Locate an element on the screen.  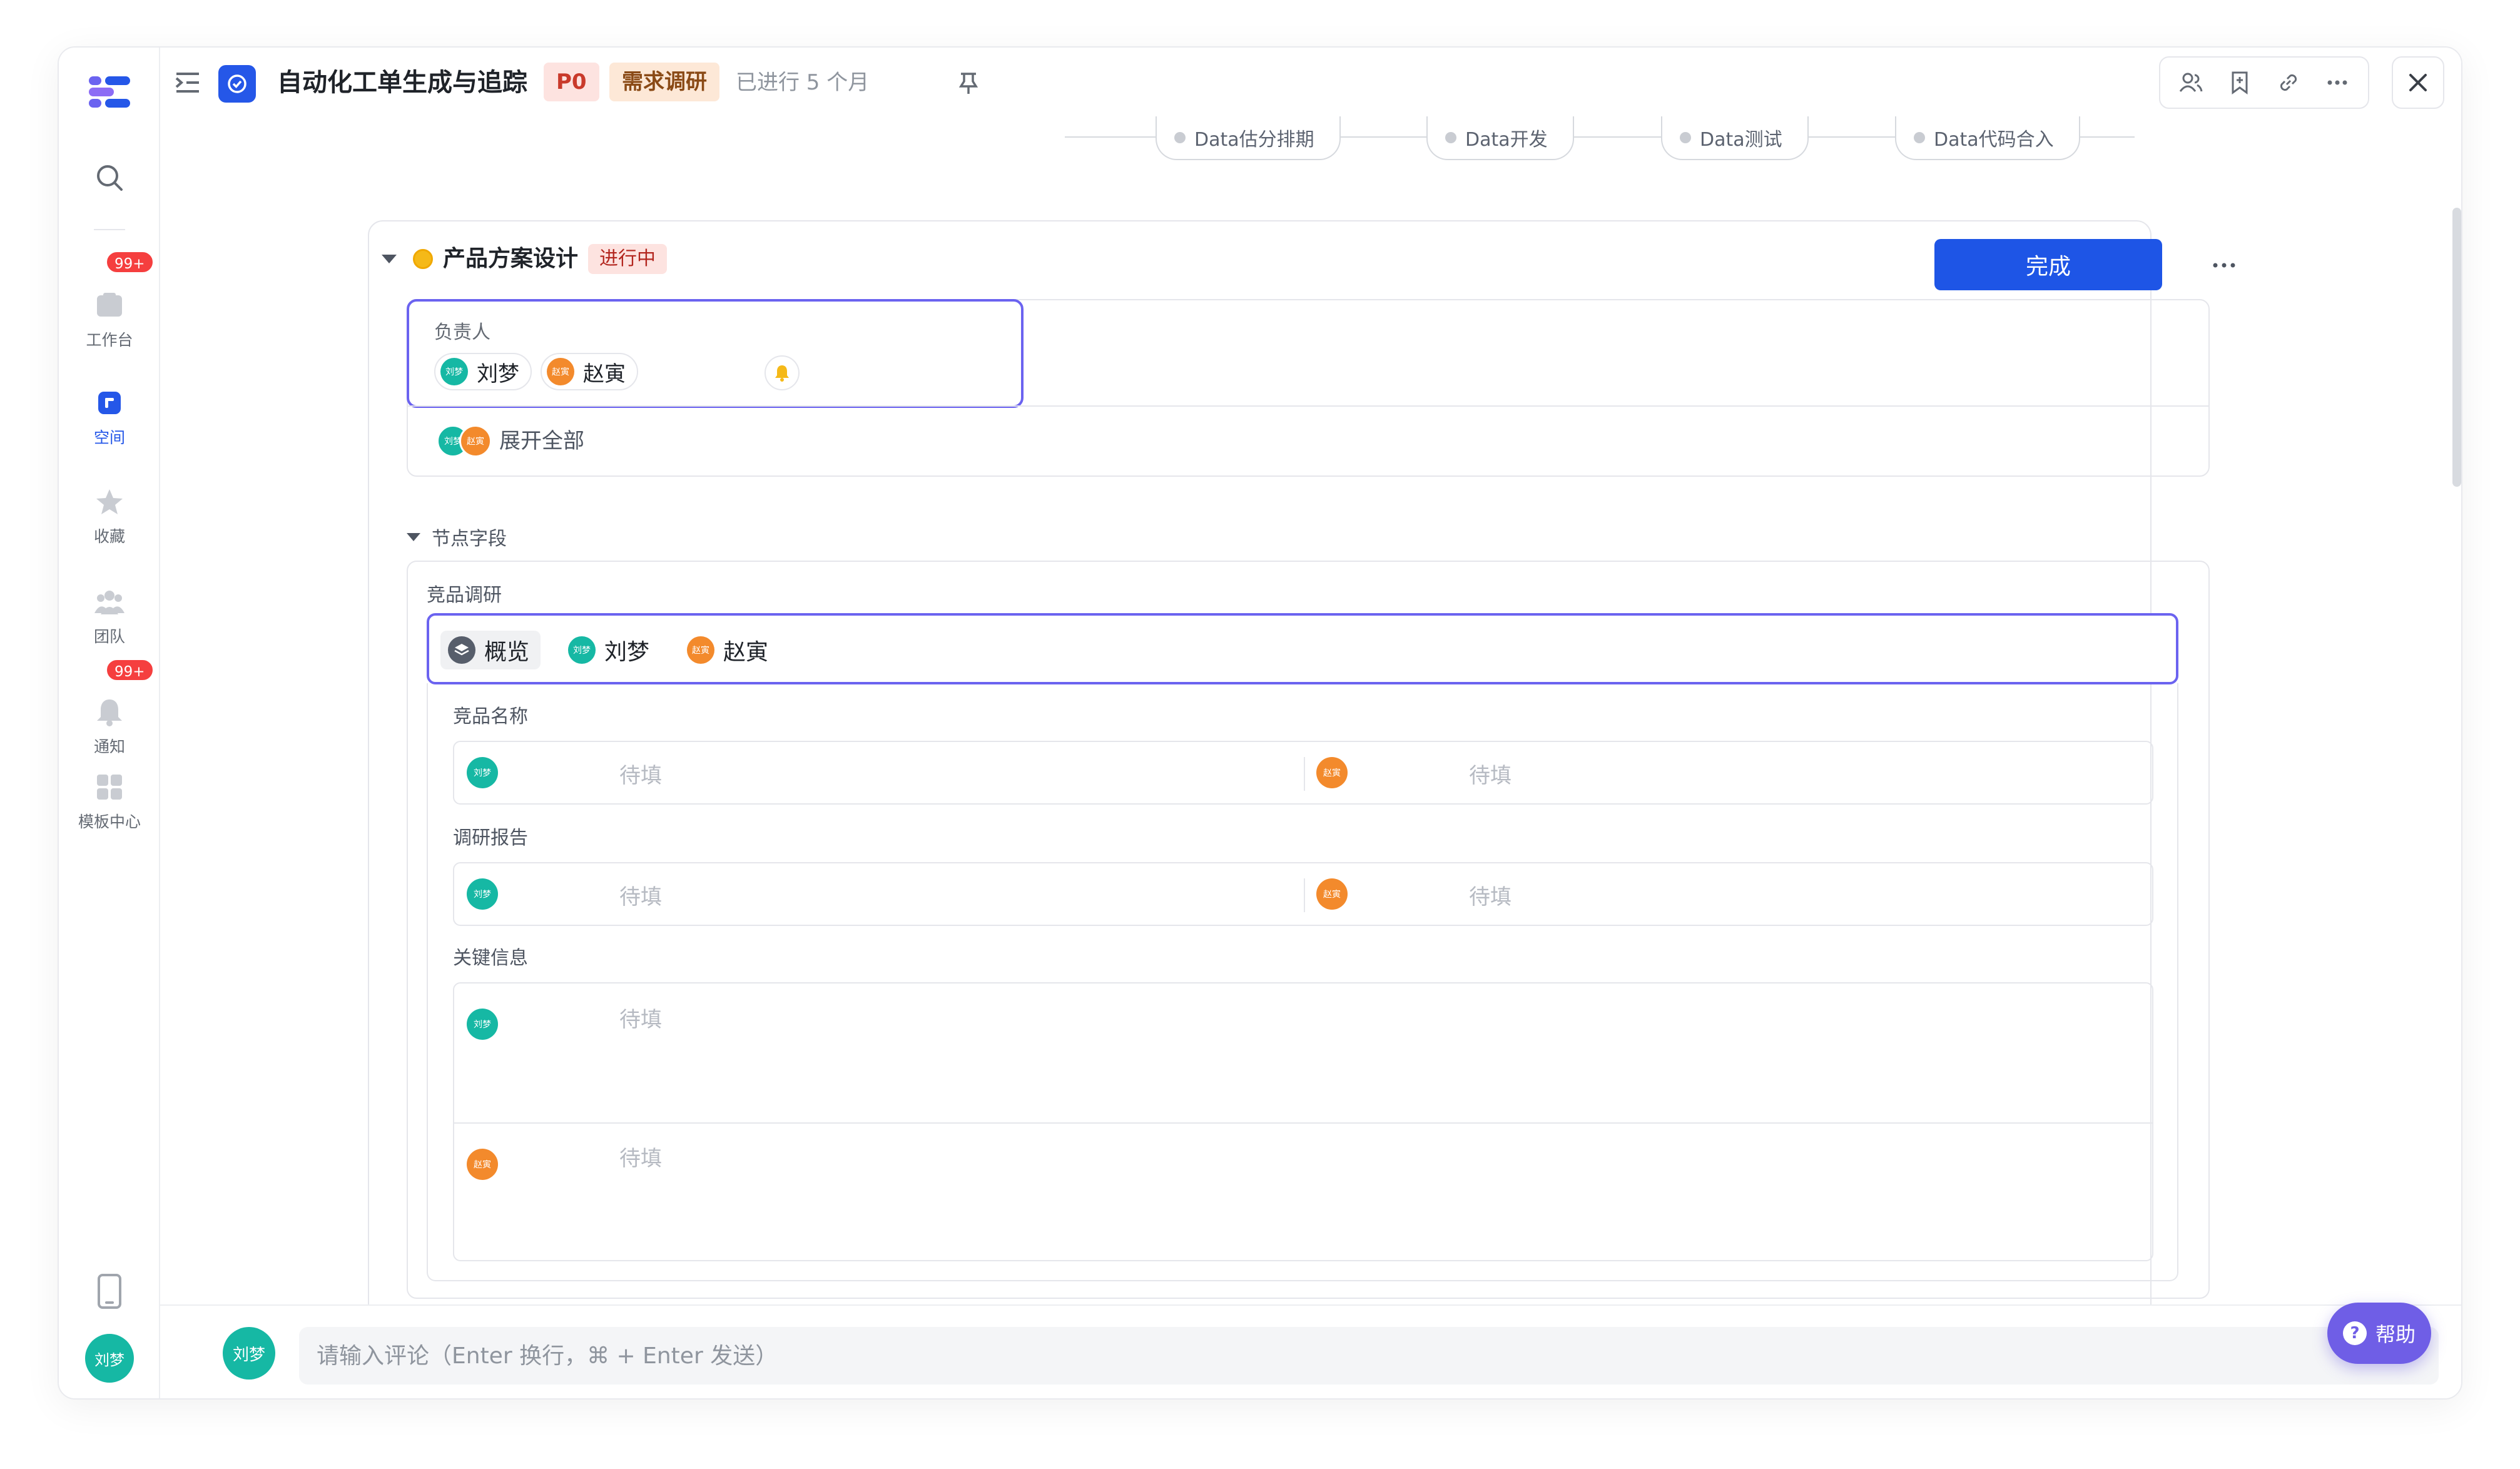
workflow-node: Data测试 is located at coordinates (1735, 138).